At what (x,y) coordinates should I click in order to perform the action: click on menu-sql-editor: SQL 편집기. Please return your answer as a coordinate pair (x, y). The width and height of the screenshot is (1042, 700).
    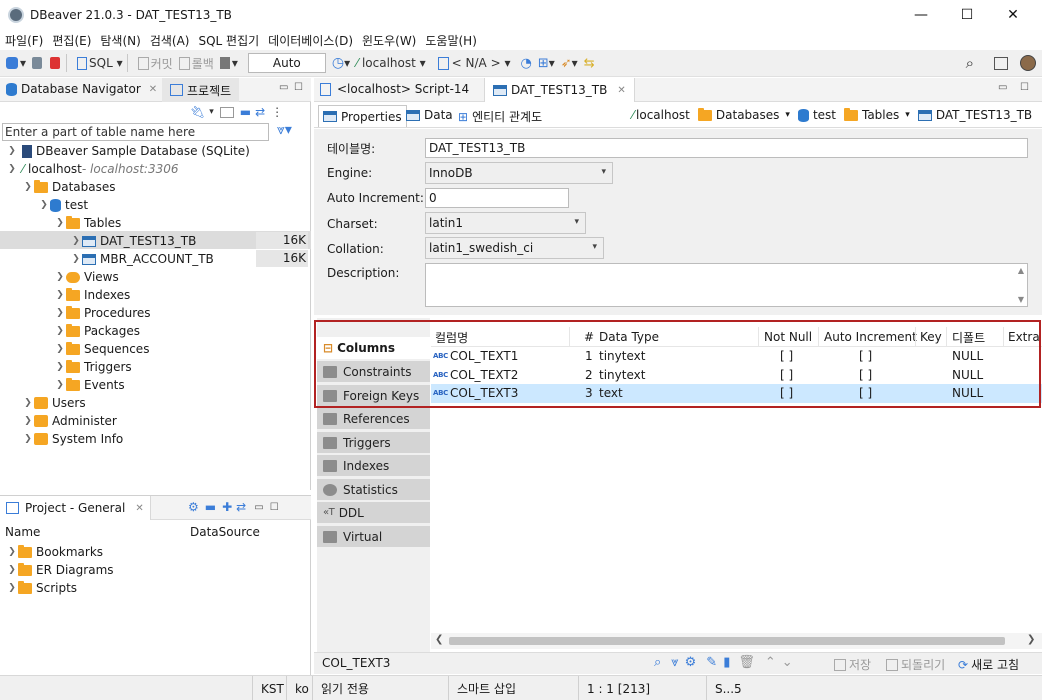
    Looking at the image, I should click on (228, 40).